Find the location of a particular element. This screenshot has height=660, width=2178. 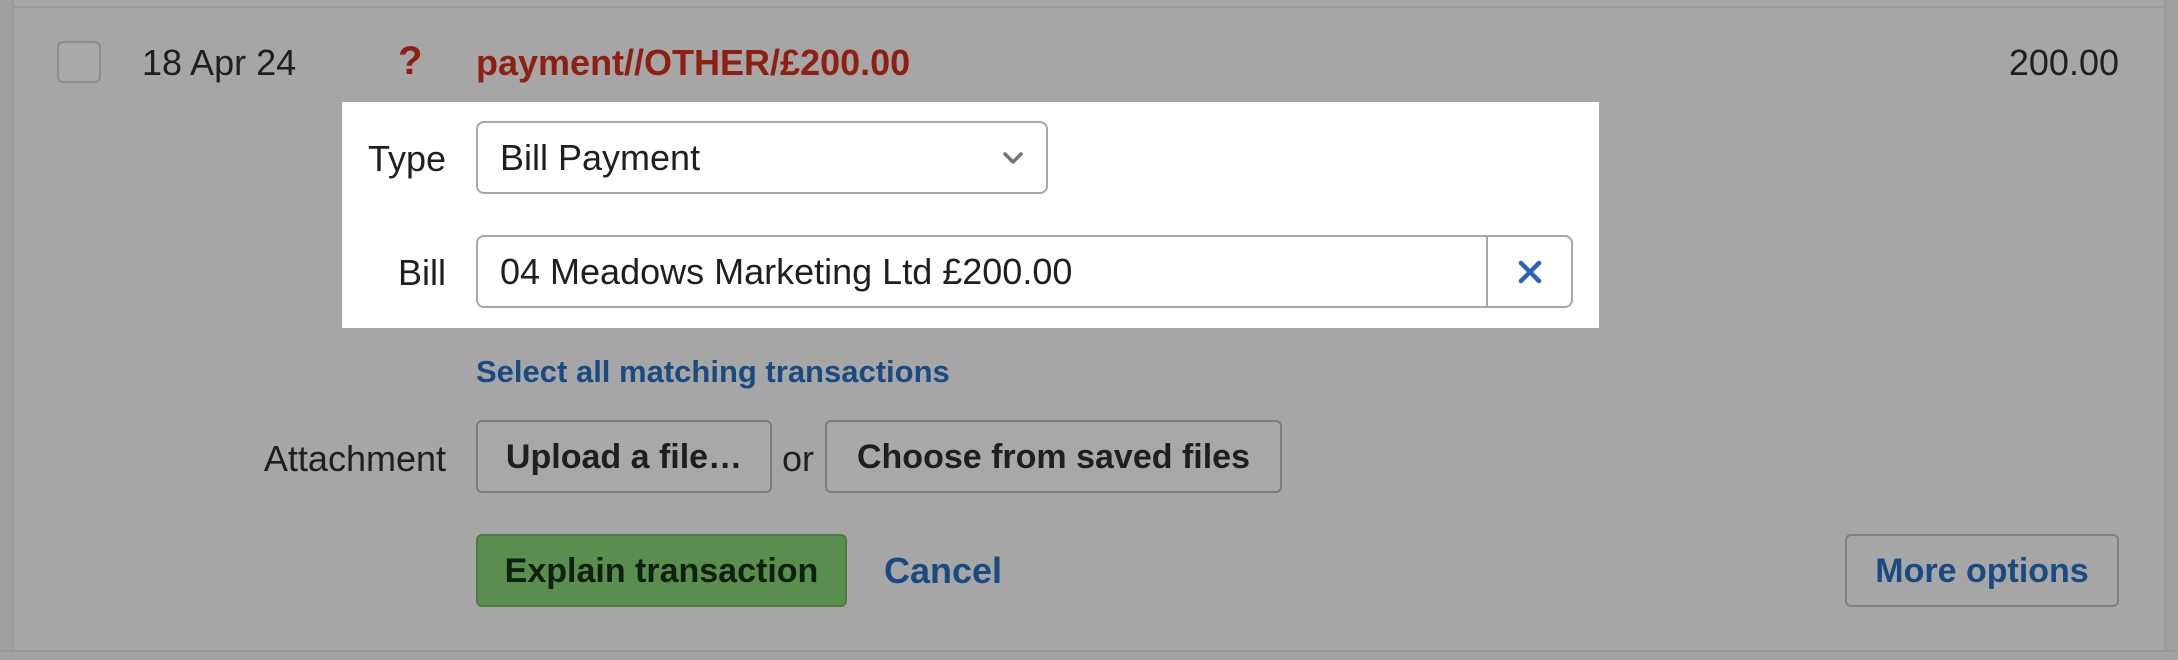

attachment-label: Attachment is located at coordinates (354, 458).